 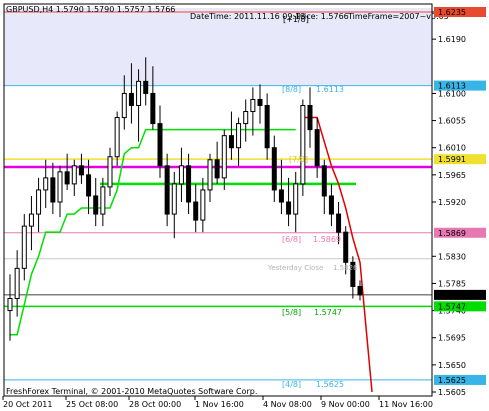 What do you see at coordinates (452, 148) in the screenshot?
I see `price-tick-label: 1.6010` at bounding box center [452, 148].